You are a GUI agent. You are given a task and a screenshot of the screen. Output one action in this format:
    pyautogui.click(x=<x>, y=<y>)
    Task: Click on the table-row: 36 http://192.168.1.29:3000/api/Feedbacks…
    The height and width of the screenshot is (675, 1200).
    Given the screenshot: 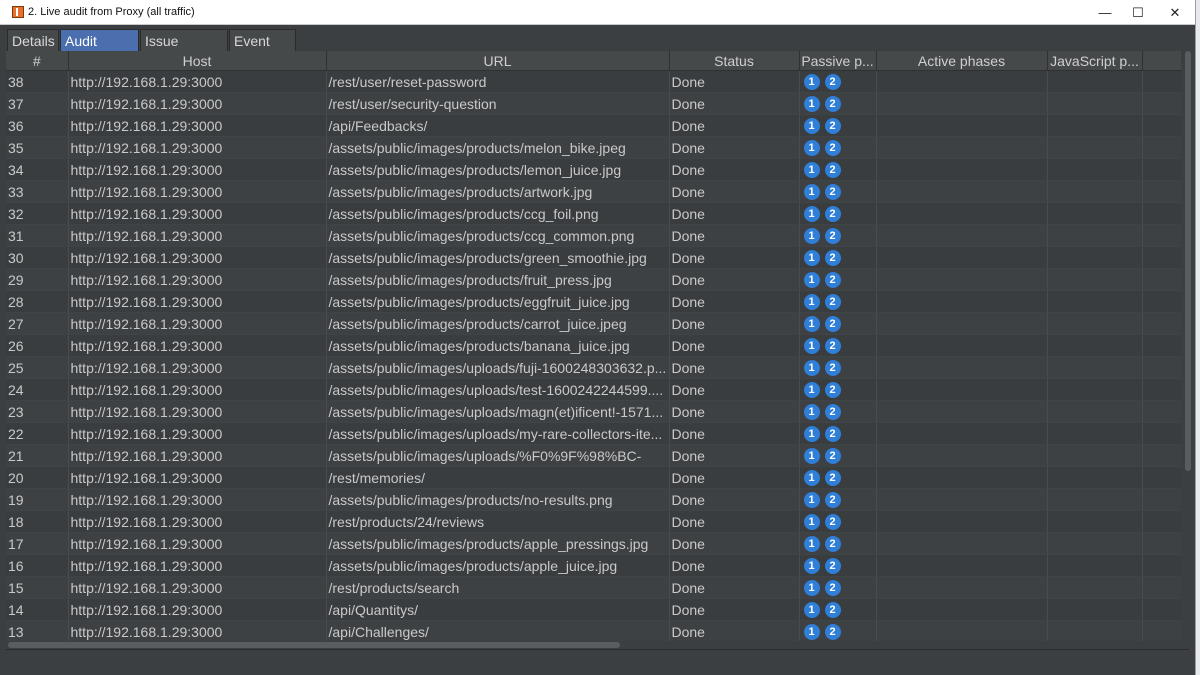 What is the action you would take?
    pyautogui.click(x=593, y=125)
    